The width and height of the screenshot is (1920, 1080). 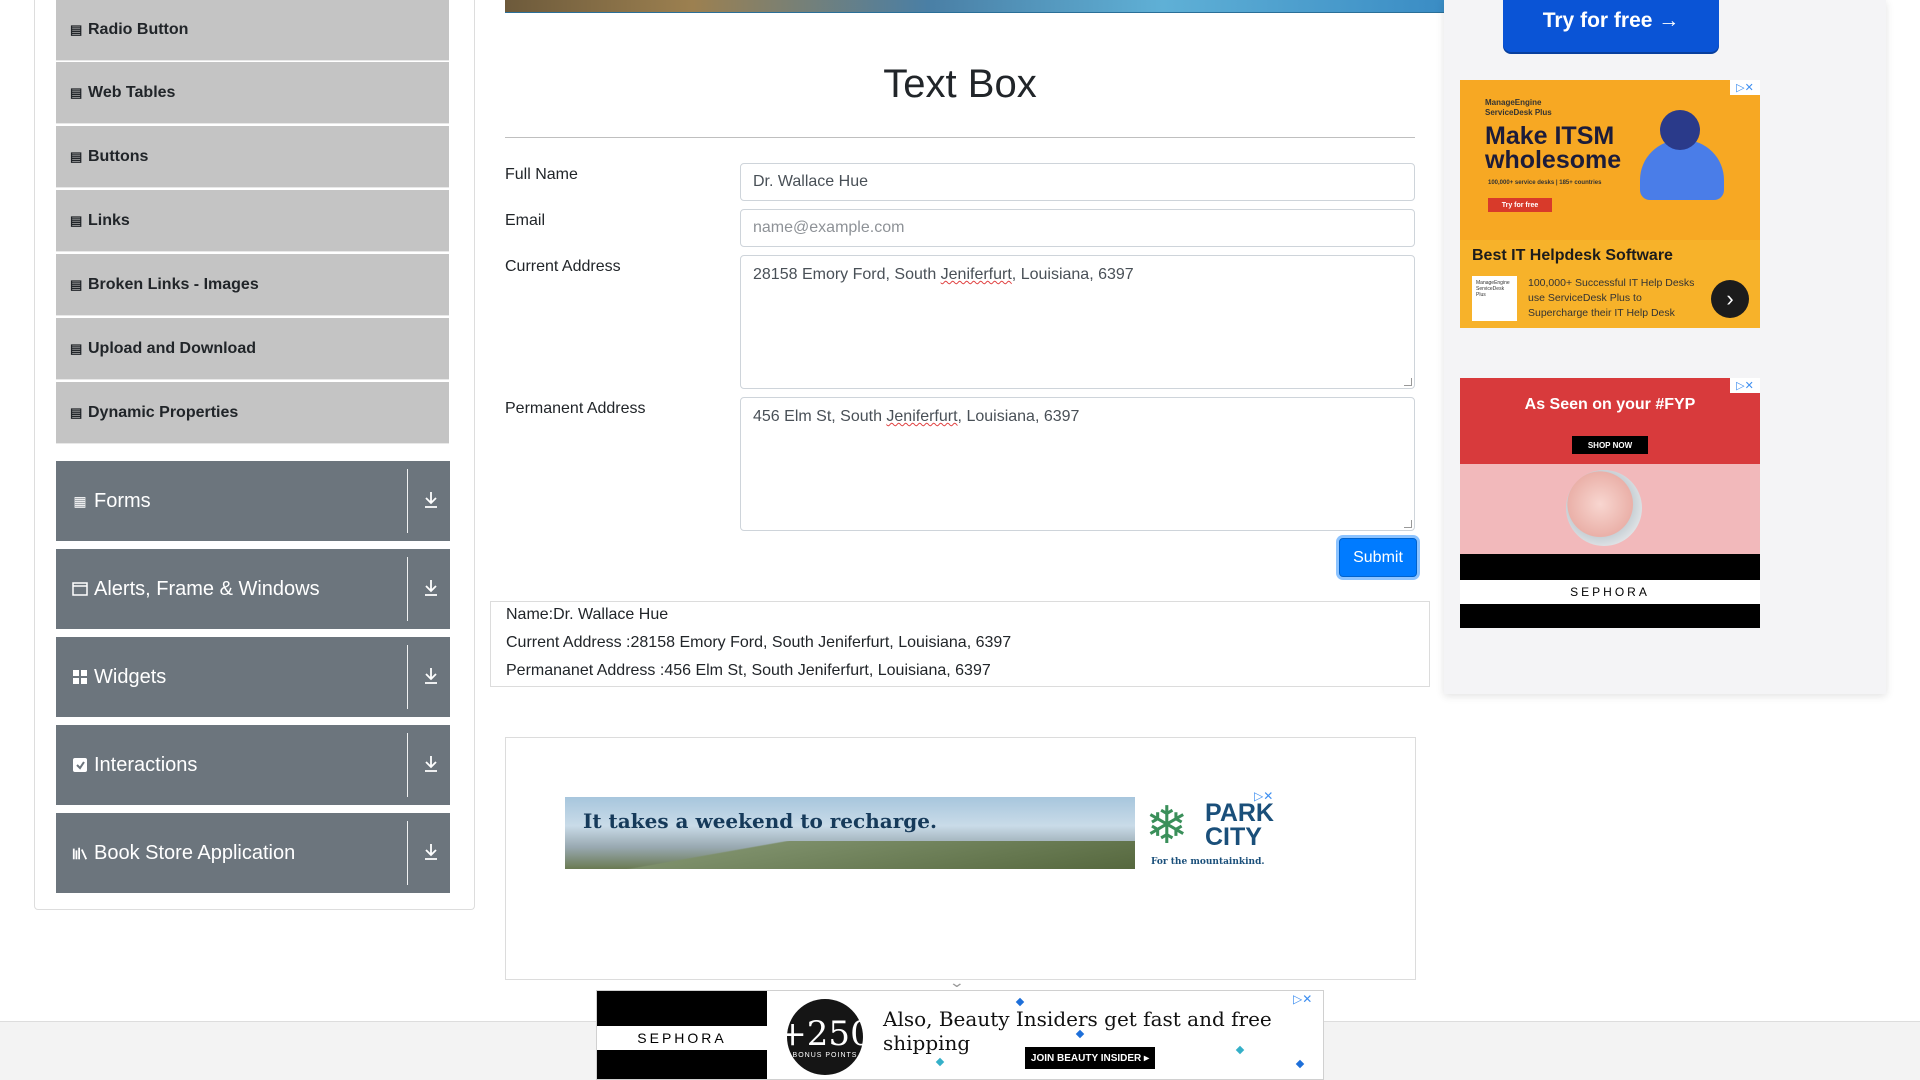 I want to click on park-city-ad-banner: It takes a weekend to recharge., so click(x=850, y=833).